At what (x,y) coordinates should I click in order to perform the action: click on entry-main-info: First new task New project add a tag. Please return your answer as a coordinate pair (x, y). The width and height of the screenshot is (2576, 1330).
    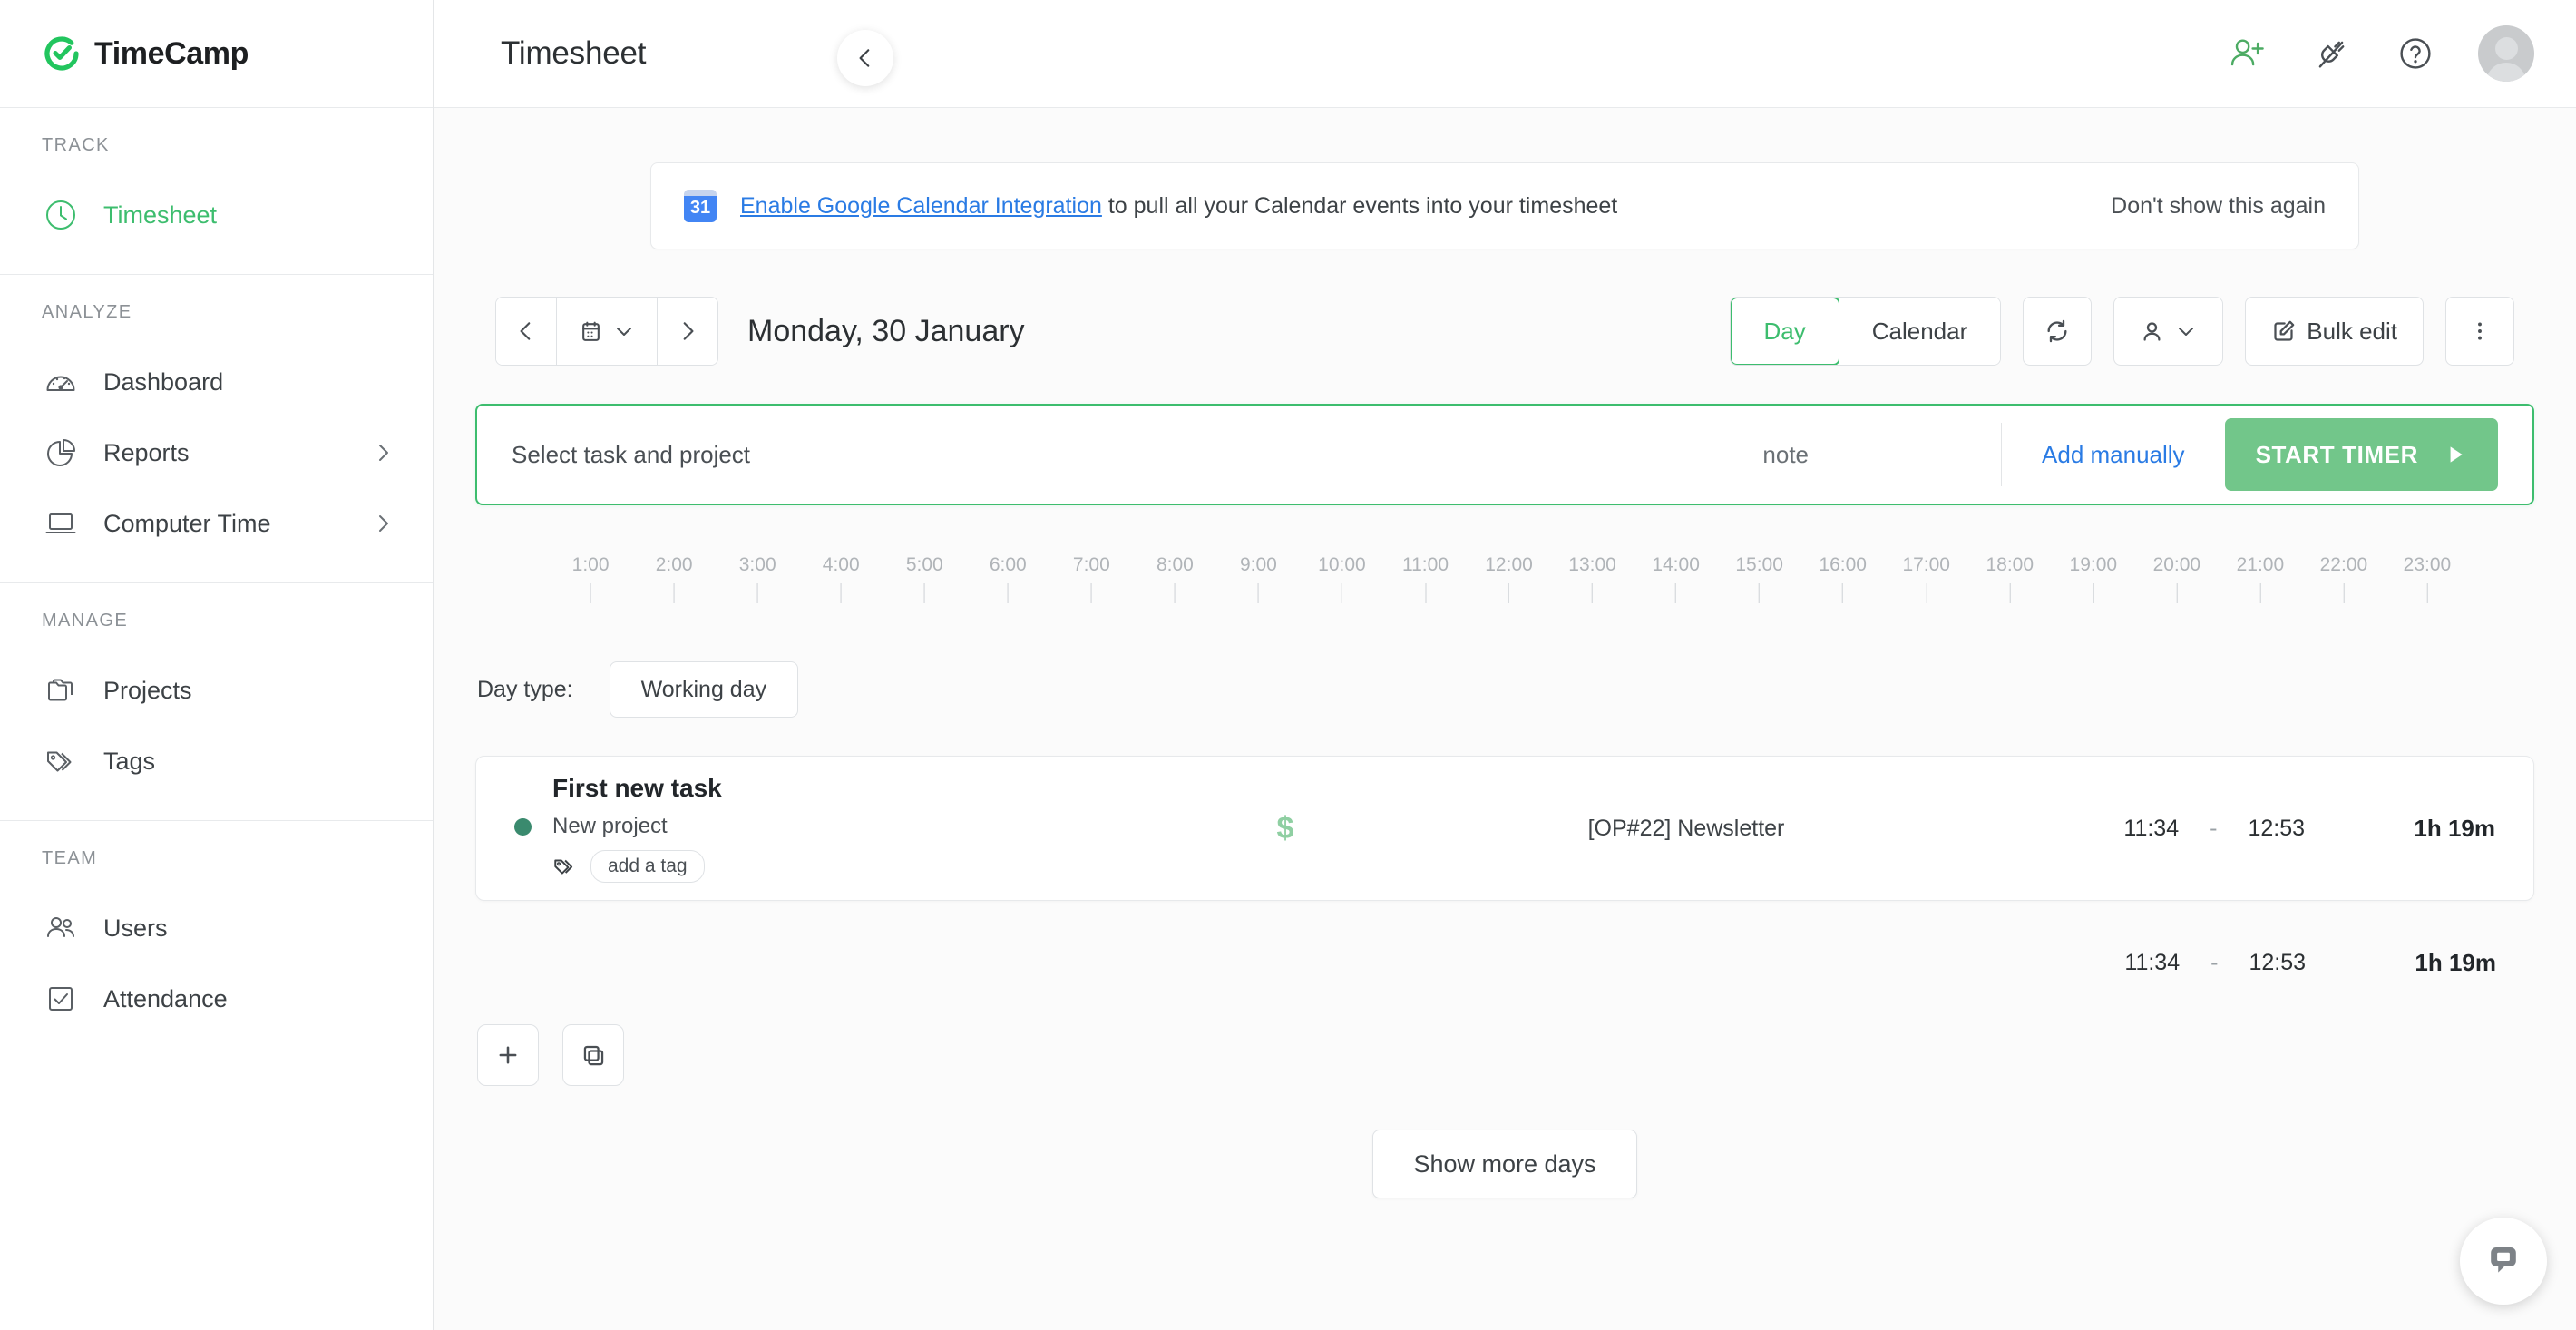
    Looking at the image, I should click on (859, 828).